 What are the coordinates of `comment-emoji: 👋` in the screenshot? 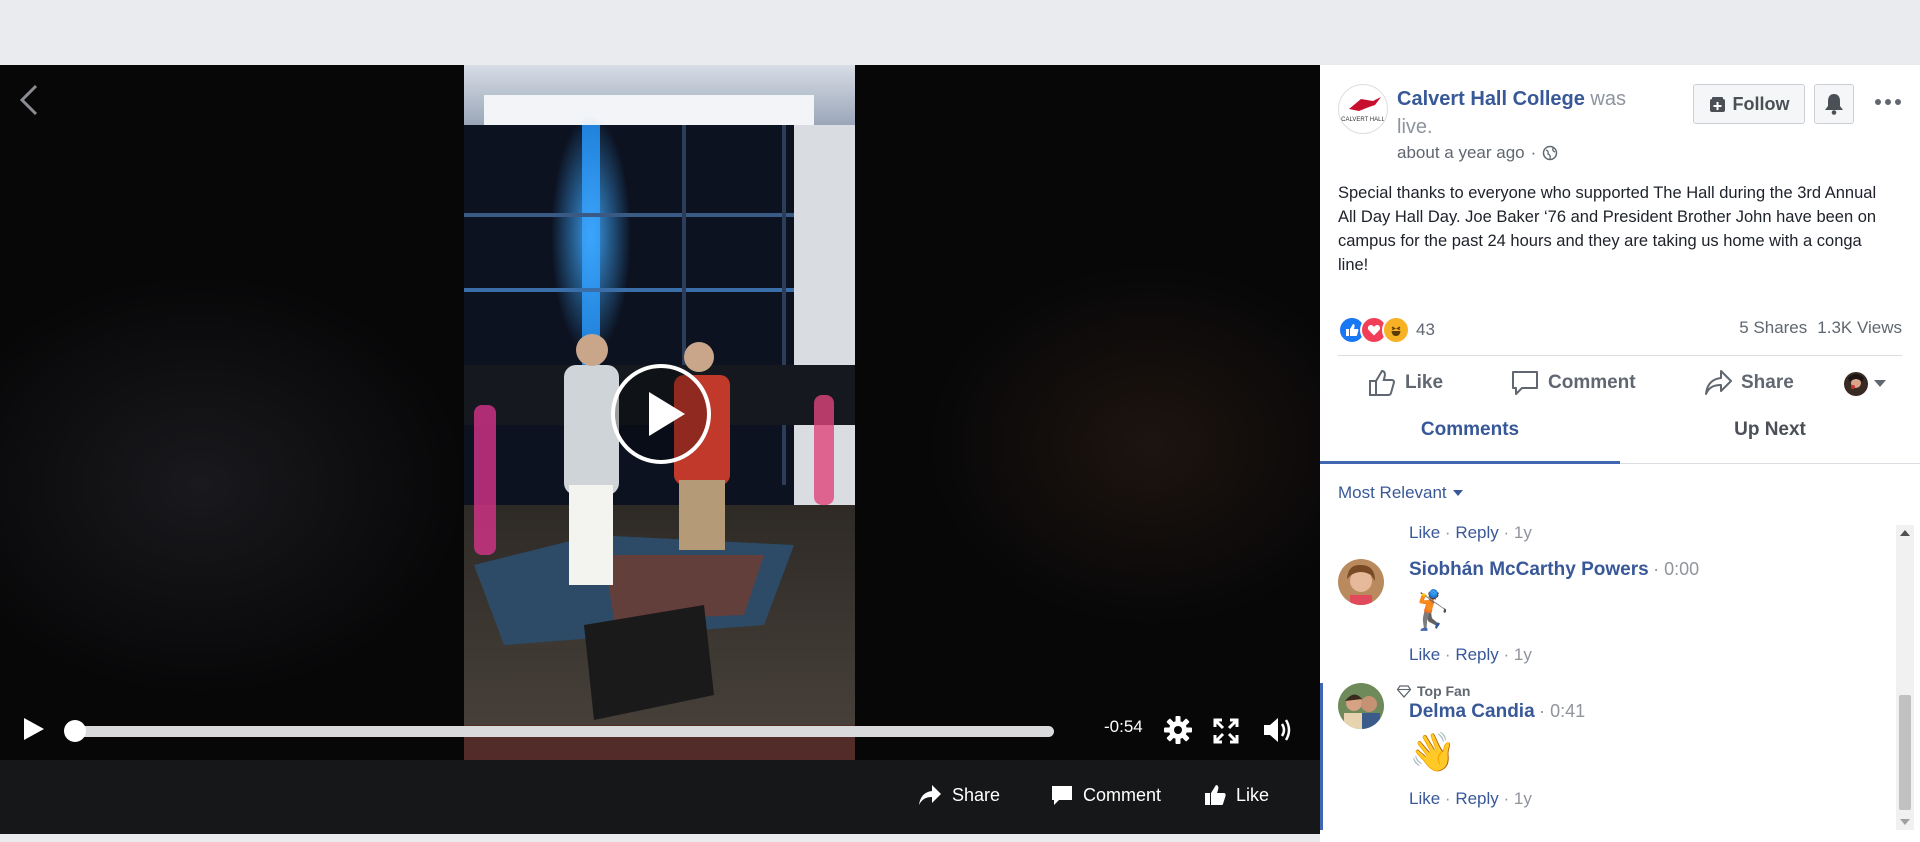 It's located at (1433, 753).